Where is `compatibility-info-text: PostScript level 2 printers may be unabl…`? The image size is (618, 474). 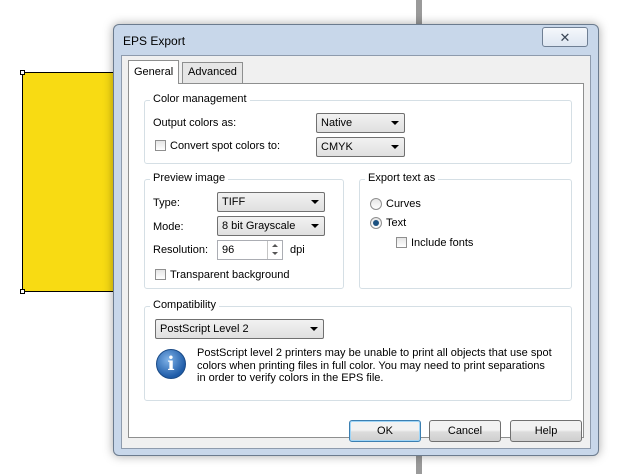
compatibility-info-text: PostScript level 2 printers may be unabl… is located at coordinates (374, 366).